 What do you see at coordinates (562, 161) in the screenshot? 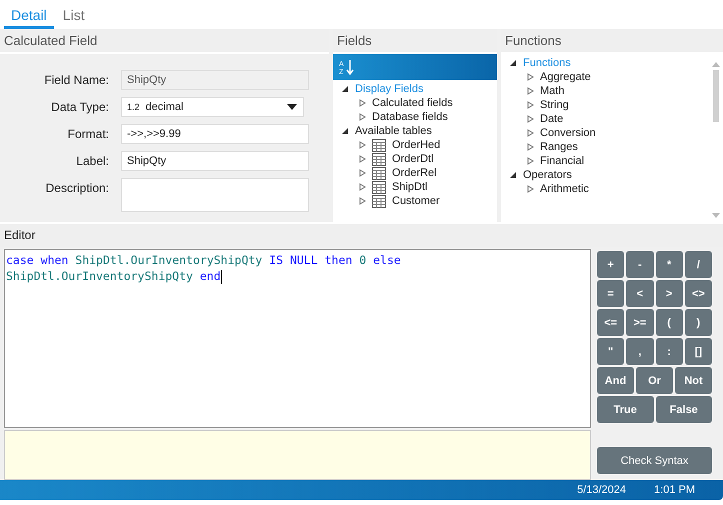
I see `tree-item: Financial` at bounding box center [562, 161].